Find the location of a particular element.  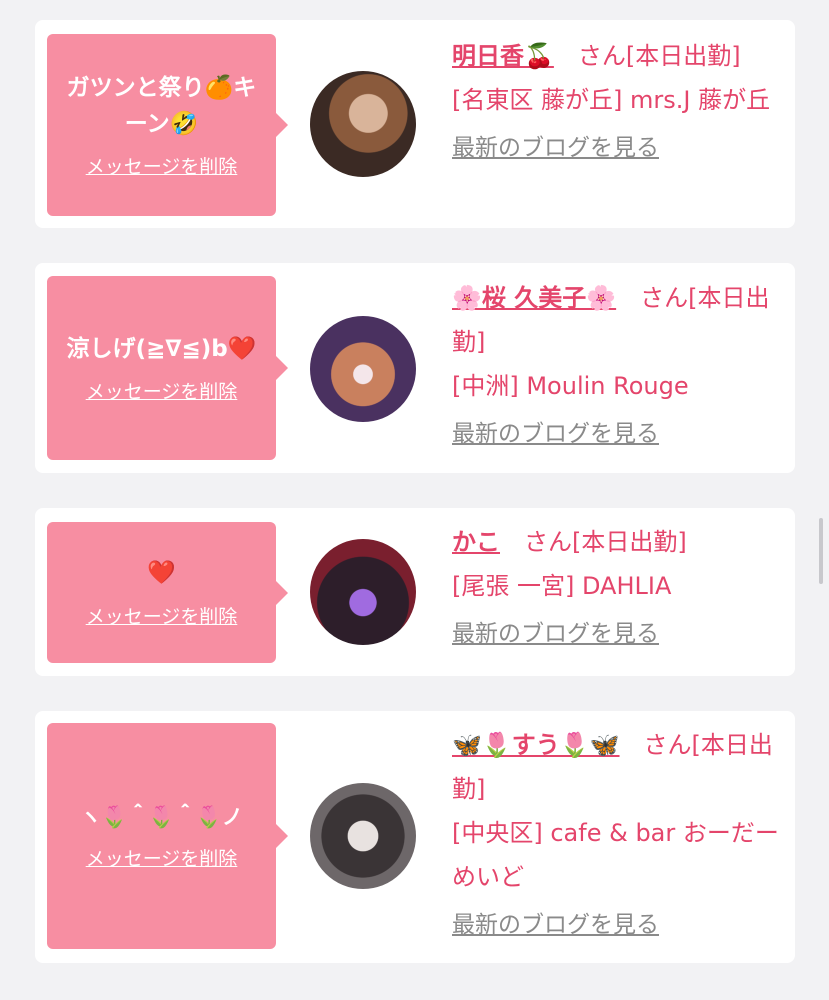

message-text: ガツンと祭り🍊キーン🤣 is located at coordinates (161, 105).